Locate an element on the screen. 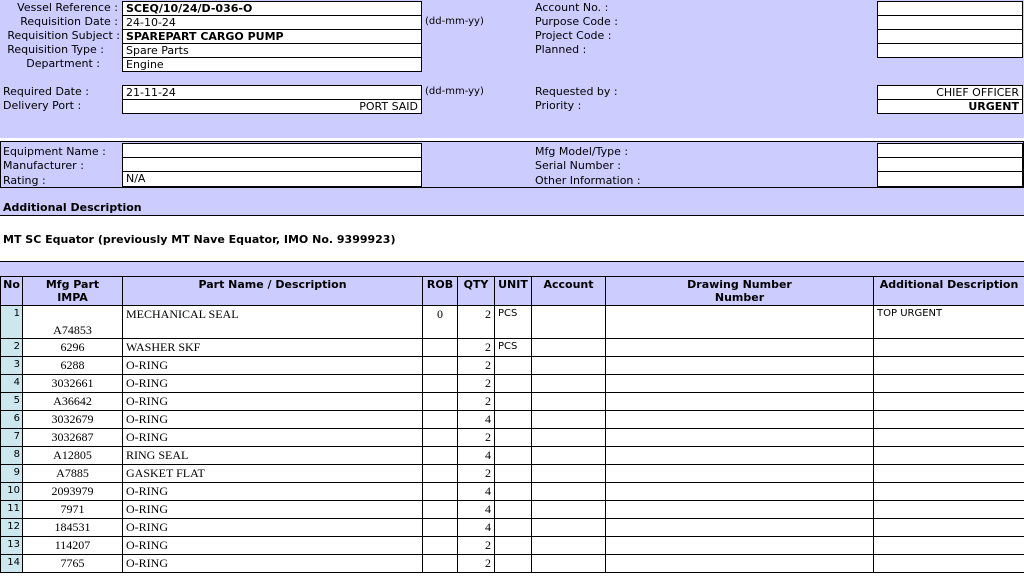 Image resolution: width=1024 pixels, height=577 pixels. table-row: 1 A74853 MECHANICAL SEAL 0 2 PCS TOP URGENT is located at coordinates (512, 322).